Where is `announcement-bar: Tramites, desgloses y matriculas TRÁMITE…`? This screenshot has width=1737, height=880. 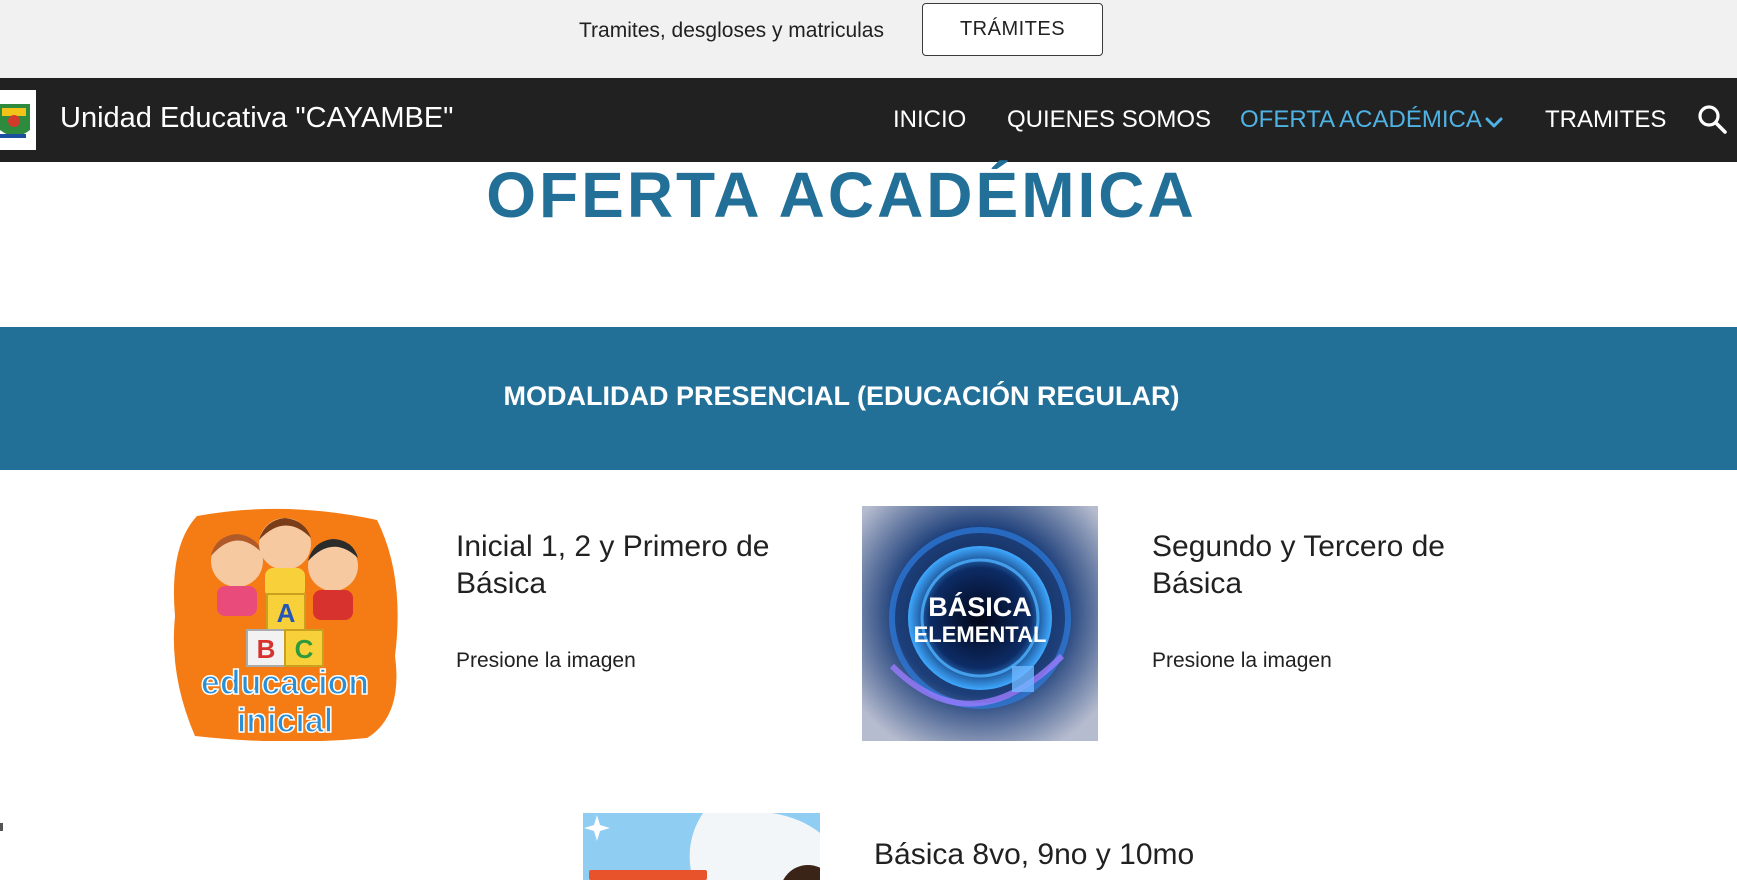
announcement-bar: Tramites, desgloses y matriculas TRÁMITE… is located at coordinates (868, 39).